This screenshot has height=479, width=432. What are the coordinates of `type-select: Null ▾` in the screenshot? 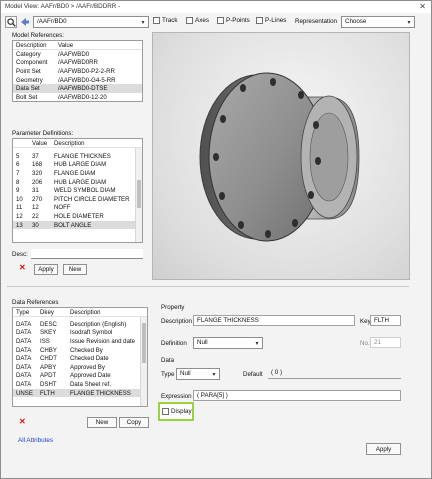 It's located at (198, 374).